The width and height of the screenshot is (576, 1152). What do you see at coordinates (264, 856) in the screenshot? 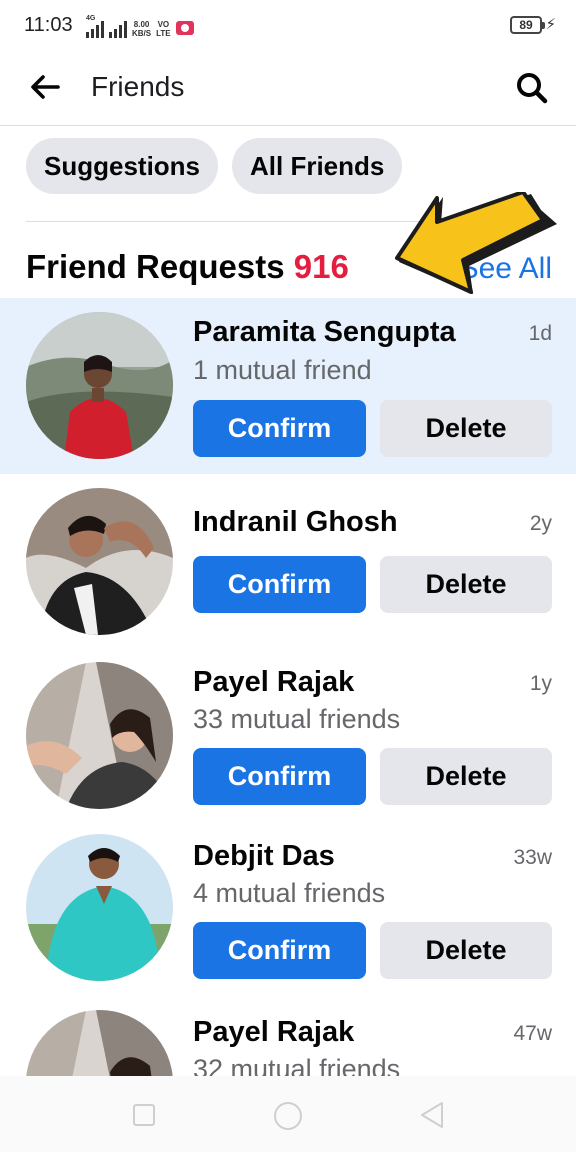
I see `requester-name: Debjit Das` at bounding box center [264, 856].